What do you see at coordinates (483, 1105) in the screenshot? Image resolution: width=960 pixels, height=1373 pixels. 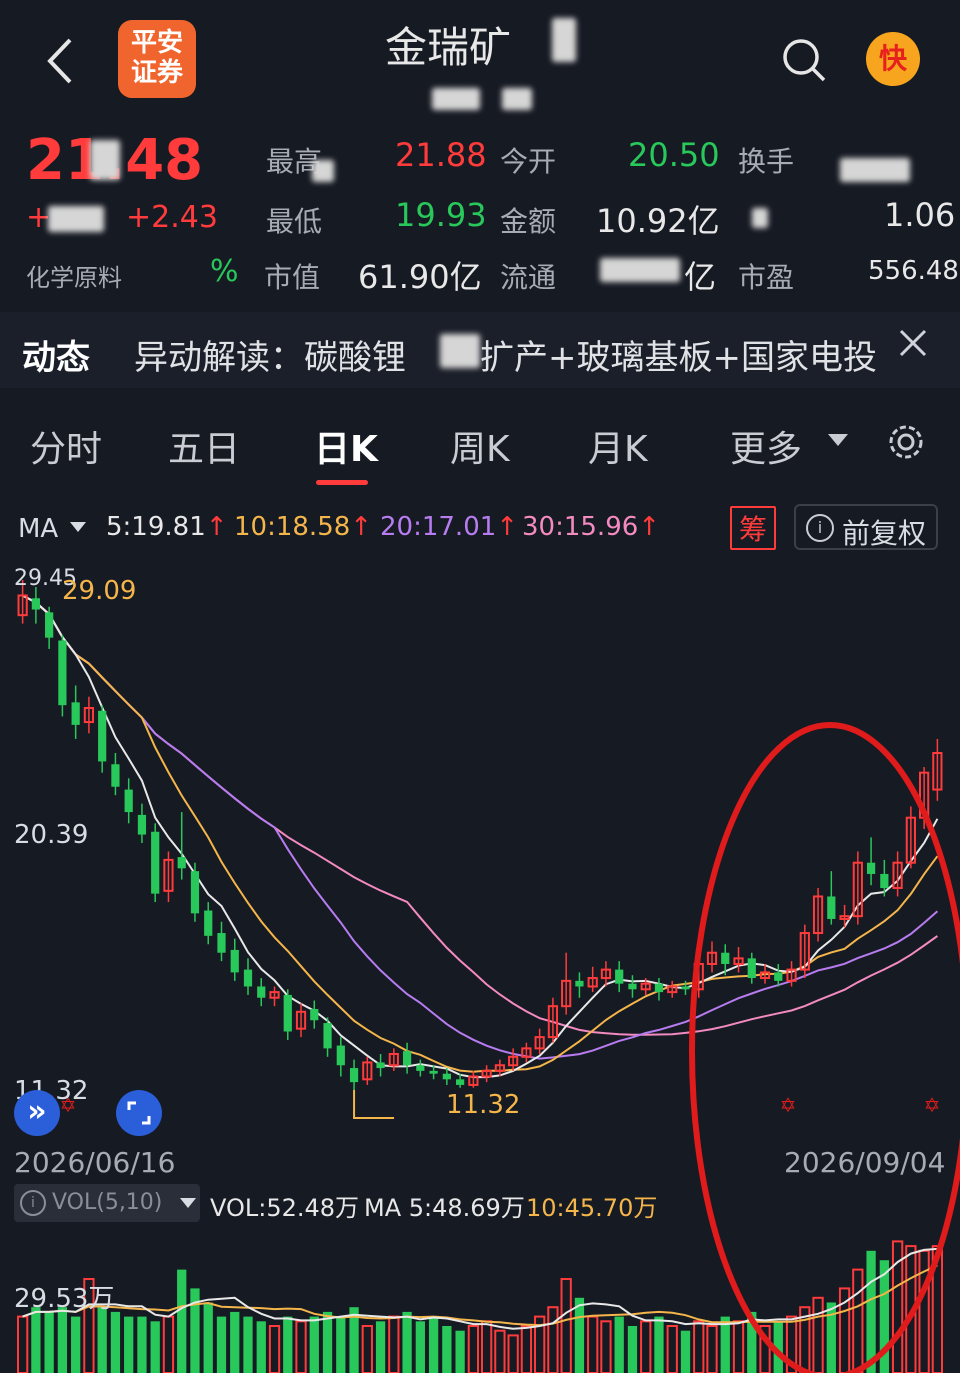 I see `low-marker: 11.32` at bounding box center [483, 1105].